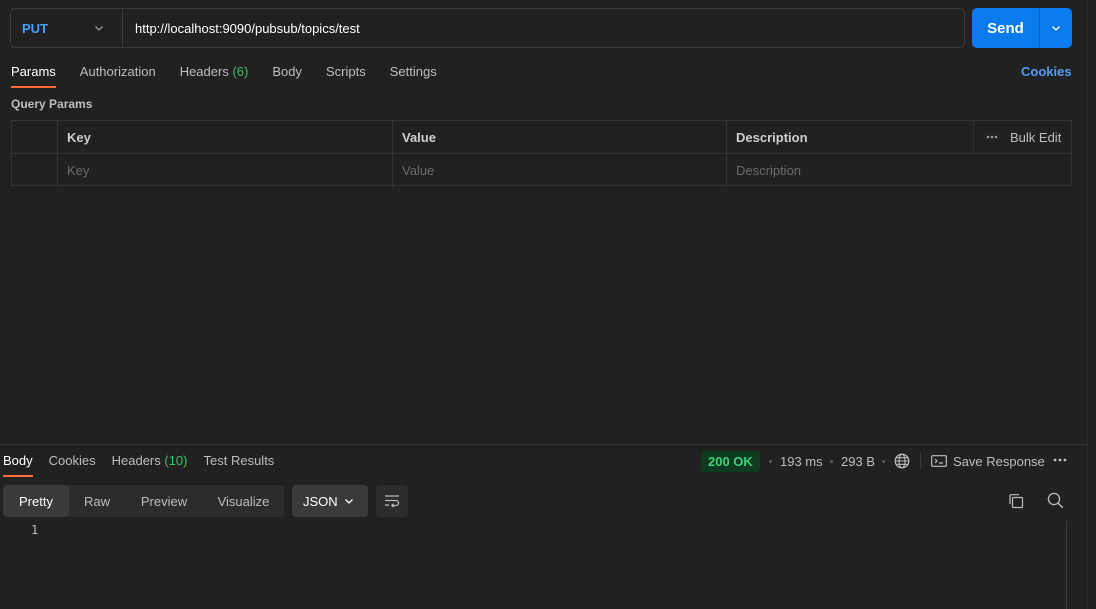 The image size is (1096, 609). Describe the element at coordinates (52, 104) in the screenshot. I see `query-params-title: Query Params` at that location.